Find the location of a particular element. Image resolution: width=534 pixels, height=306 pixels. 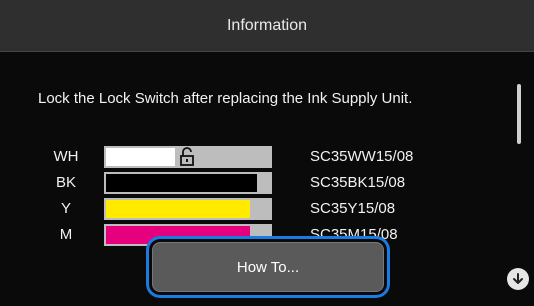

unlock-icon is located at coordinates (187, 156).